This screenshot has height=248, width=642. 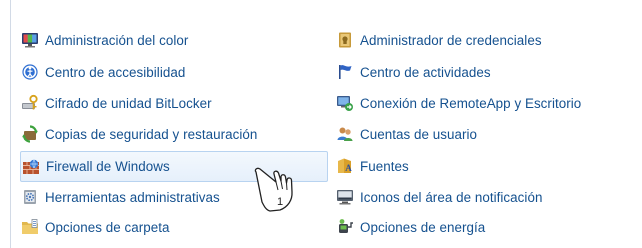 What do you see at coordinates (107, 227) in the screenshot?
I see `item-label: Opciones de carpeta` at bounding box center [107, 227].